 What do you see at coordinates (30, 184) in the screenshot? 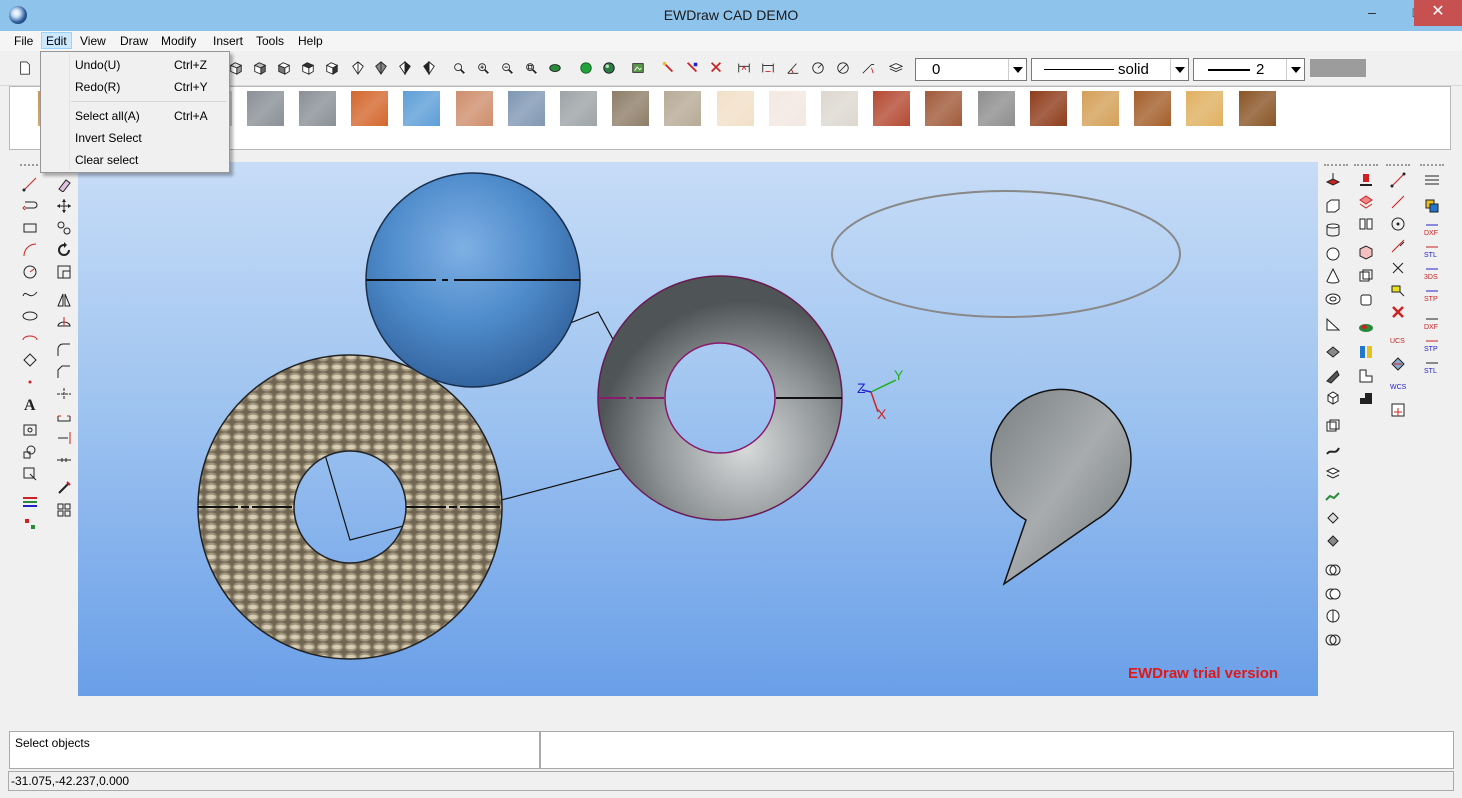
I see `line-tool-icon` at bounding box center [30, 184].